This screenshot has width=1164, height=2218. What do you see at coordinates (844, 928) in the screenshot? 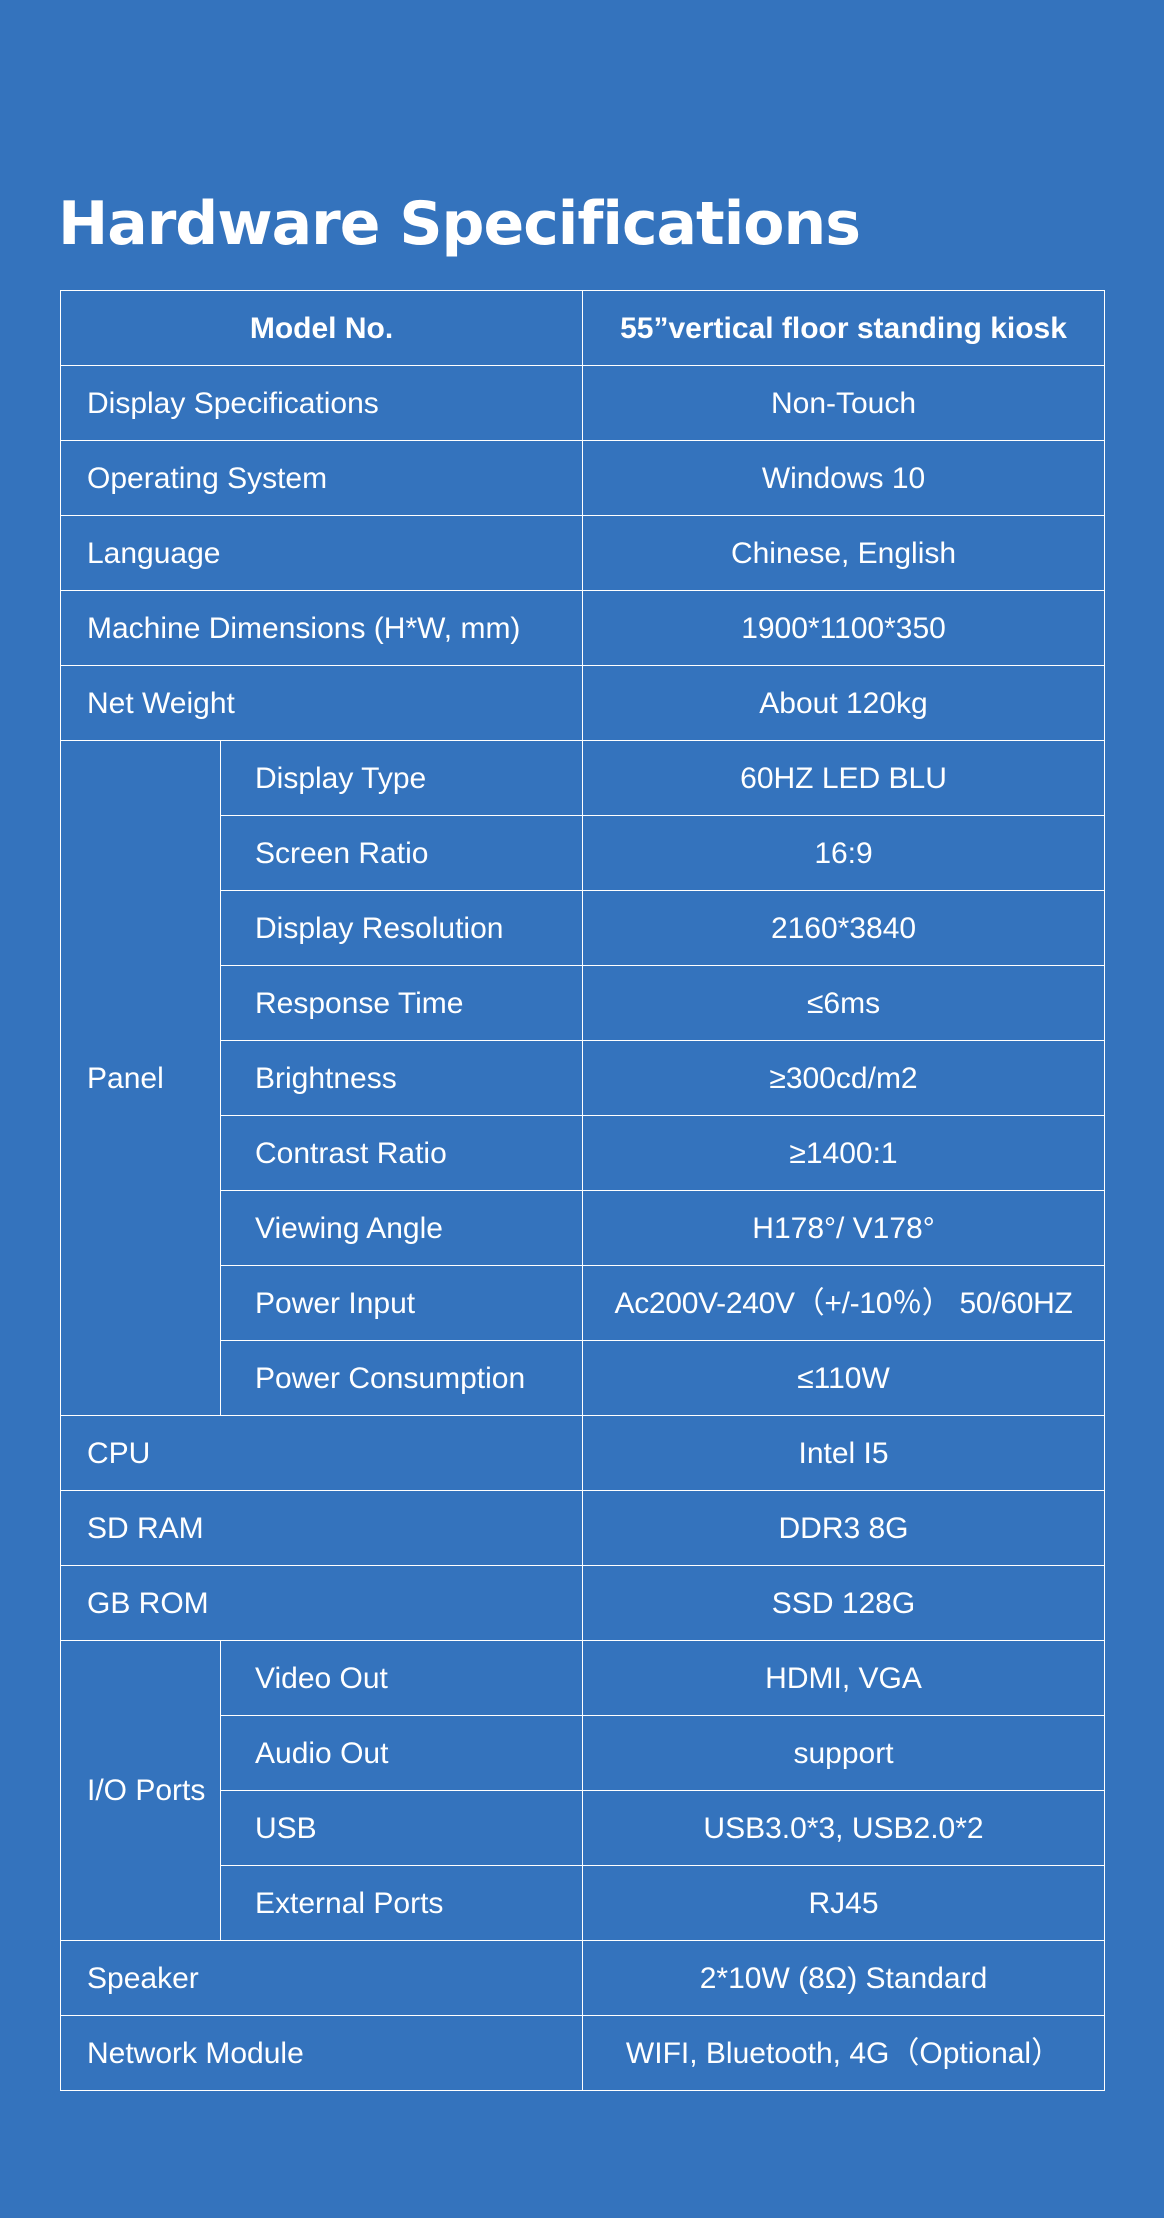
I see `row-value: 2160*3840` at bounding box center [844, 928].